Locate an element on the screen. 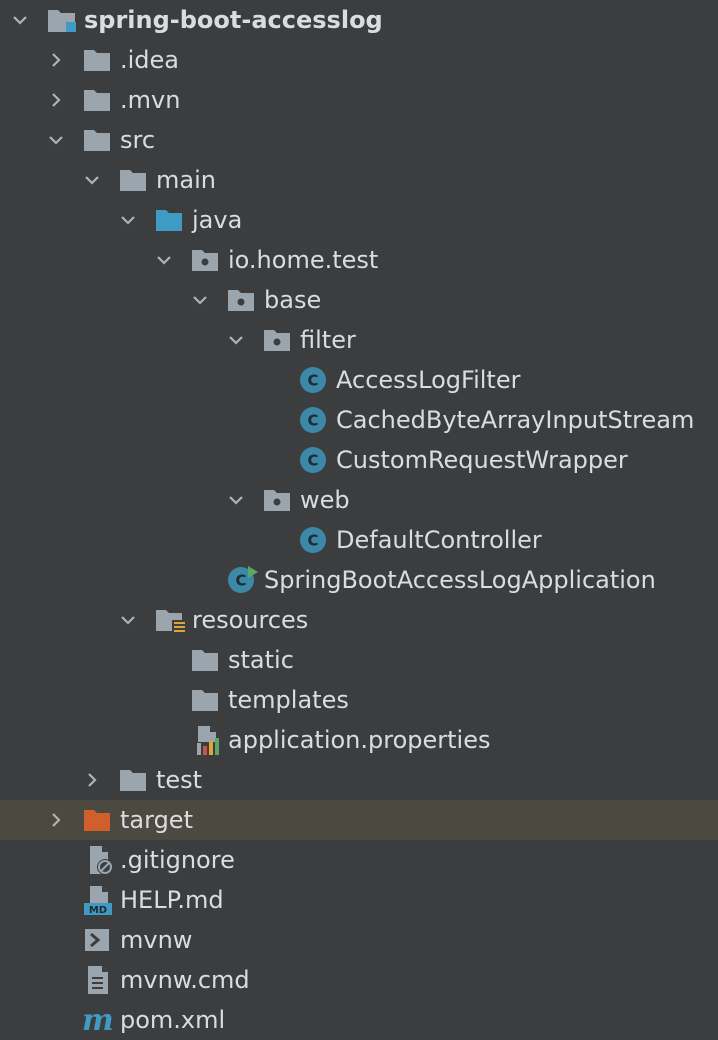  tree-label: spring-boot-accesslog is located at coordinates (233, 20).